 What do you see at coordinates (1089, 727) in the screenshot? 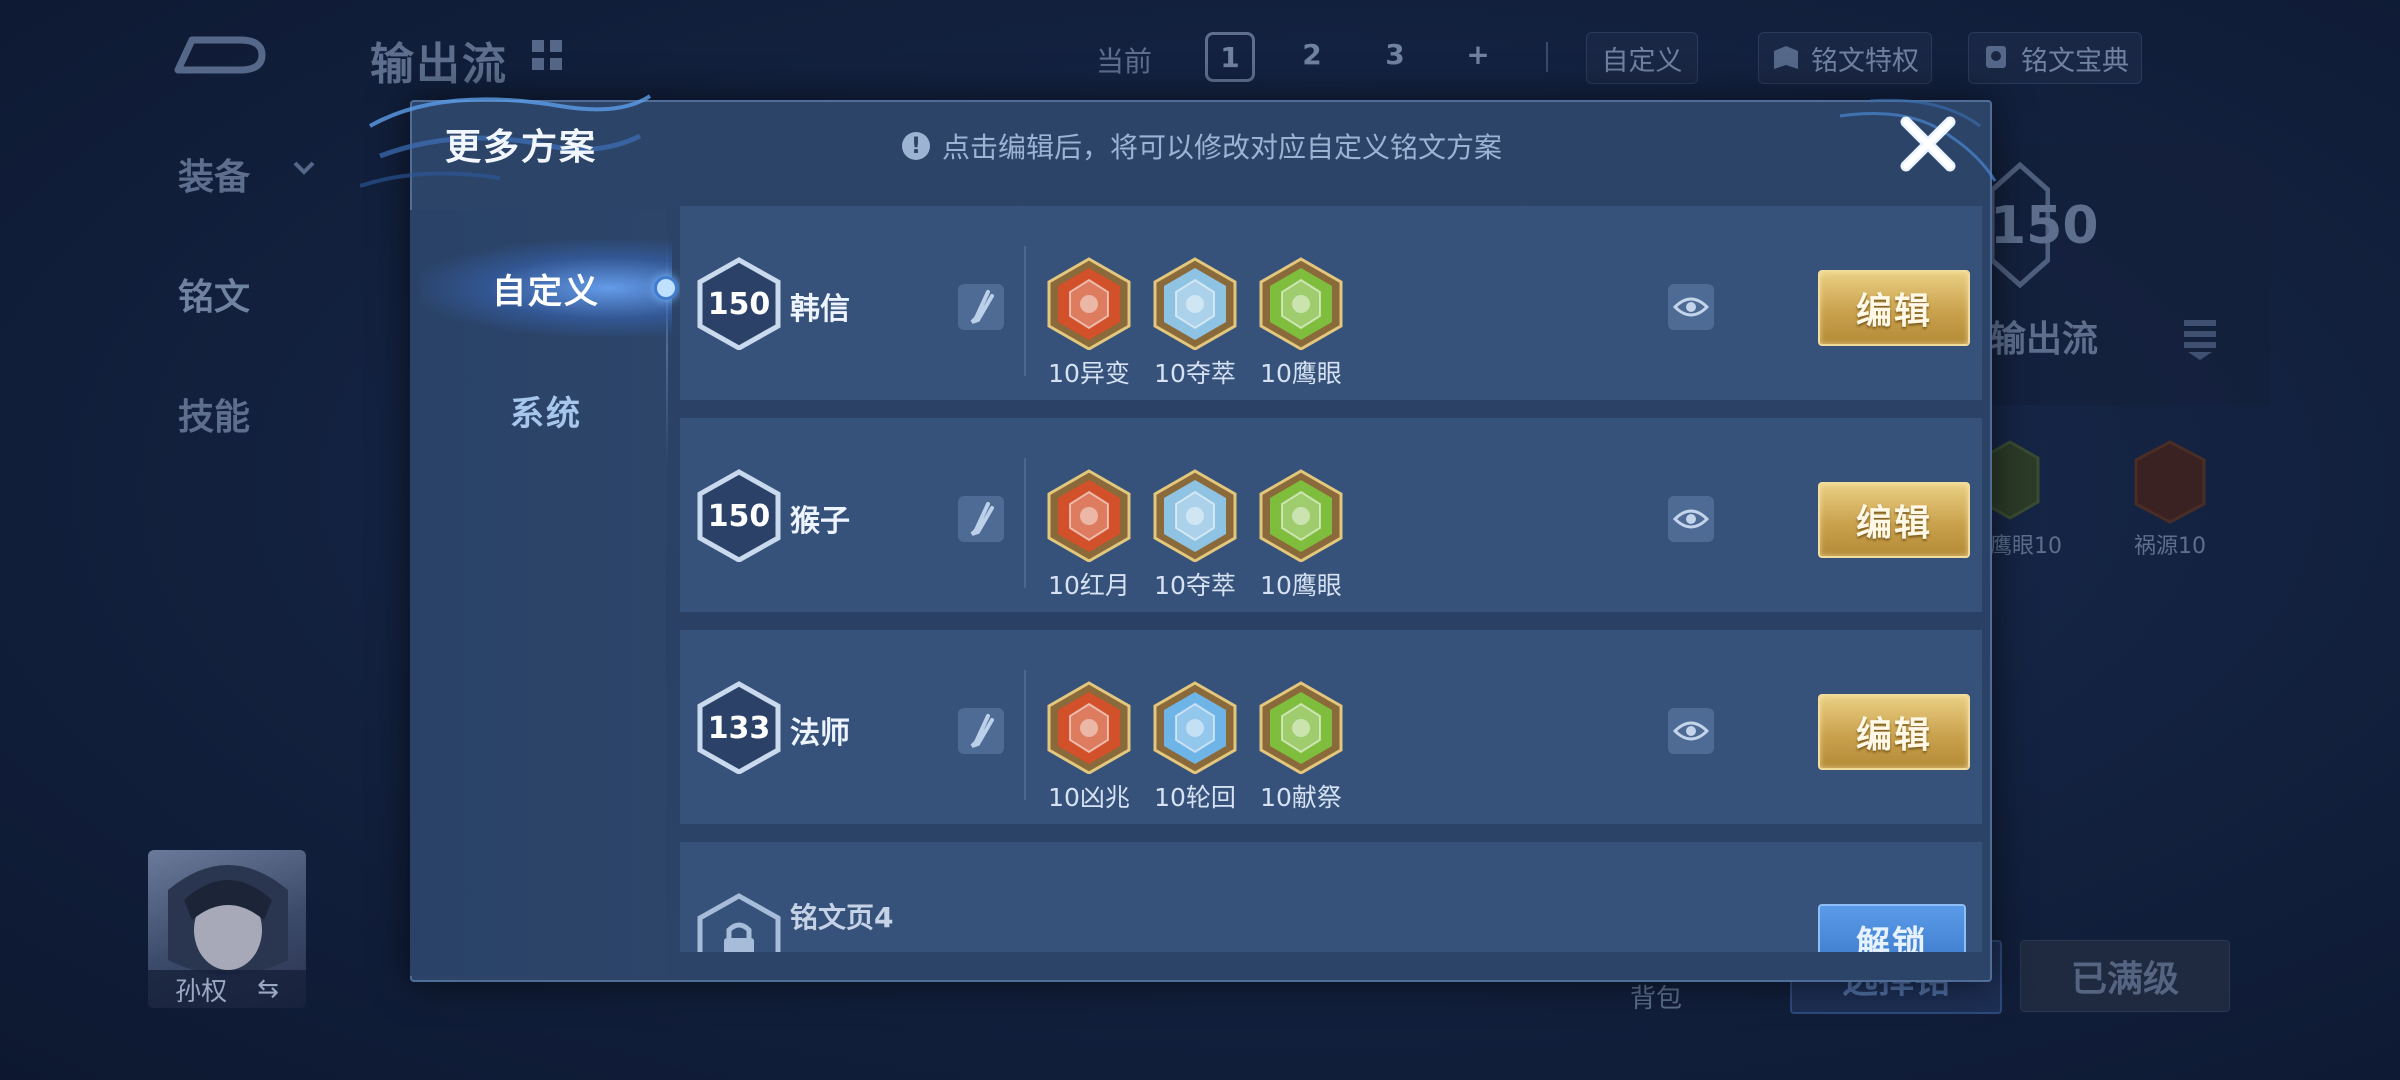
I see `red-rune-xiongzhao-icon` at bounding box center [1089, 727].